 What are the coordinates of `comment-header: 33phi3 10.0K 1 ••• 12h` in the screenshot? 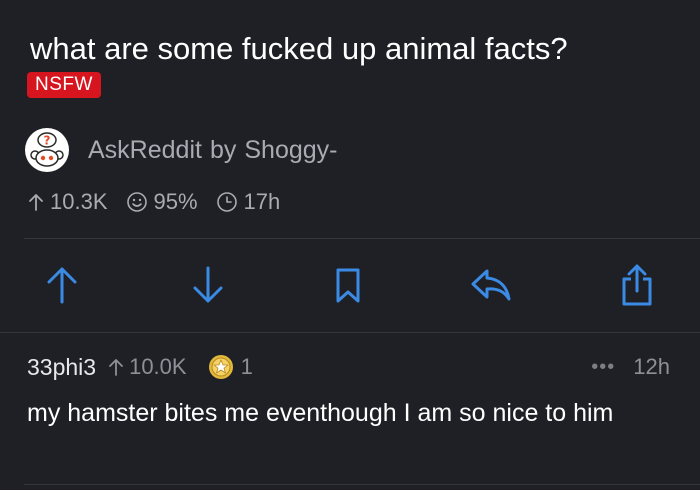 It's located at (348, 367).